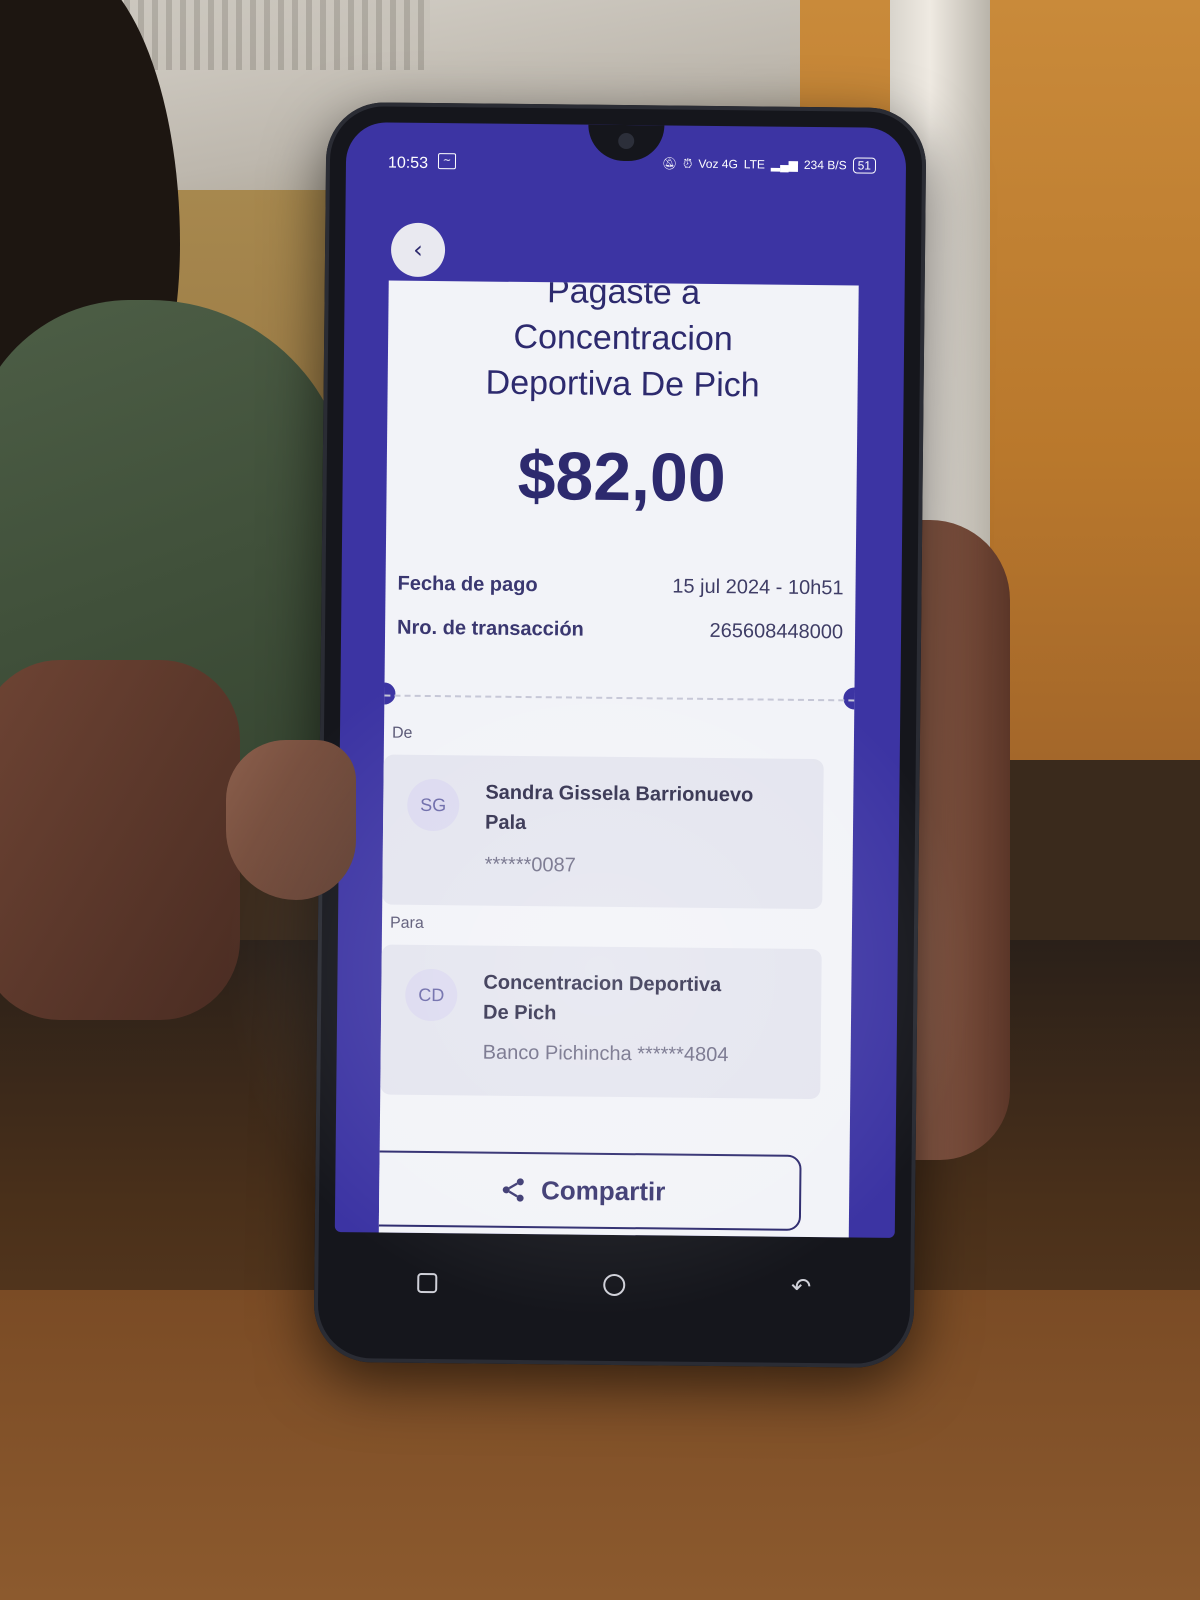 This screenshot has height=1600, width=1200. Describe the element at coordinates (602, 984) in the screenshot. I see `recipient-name-line: Concentracion Deportiva` at that location.